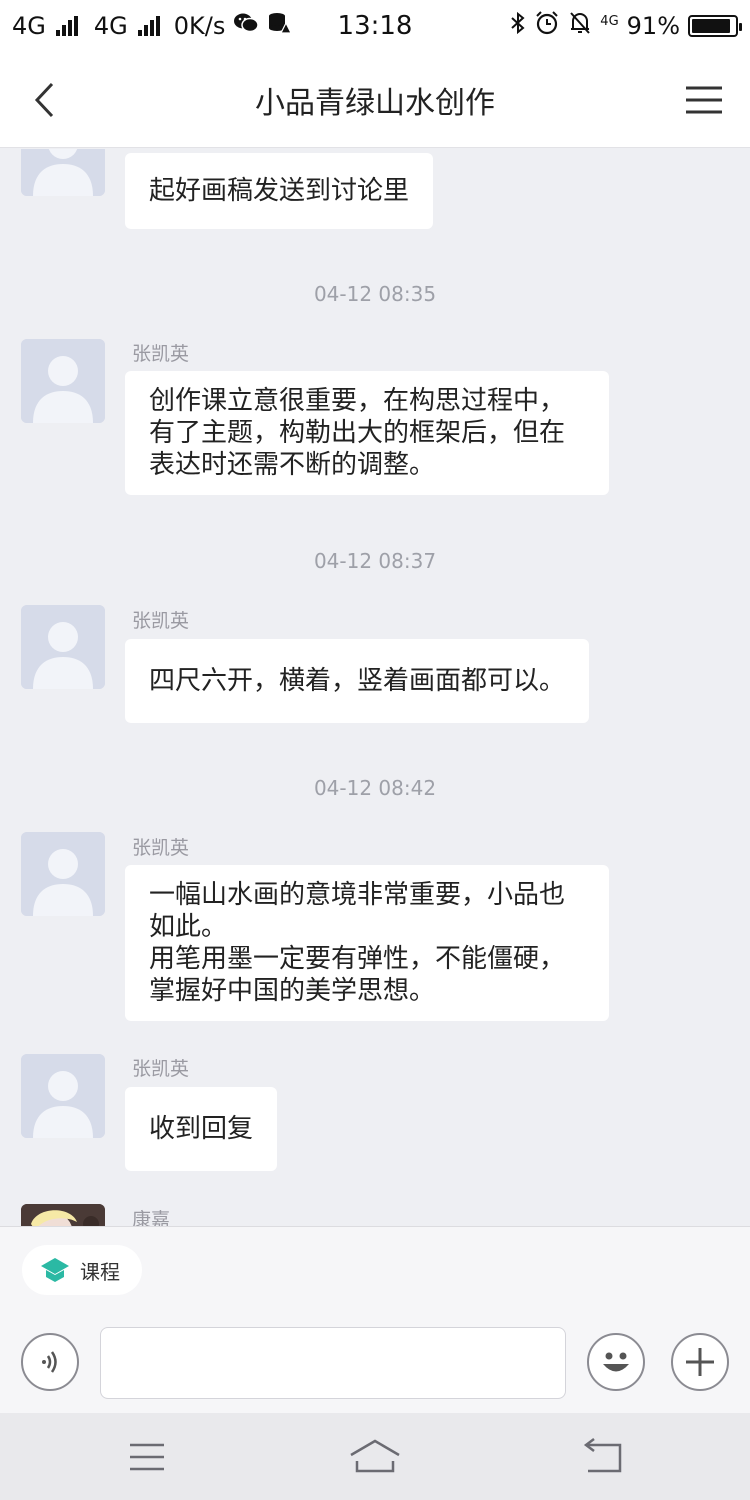  I want to click on sender-name: 康嘉, so click(151, 1217).